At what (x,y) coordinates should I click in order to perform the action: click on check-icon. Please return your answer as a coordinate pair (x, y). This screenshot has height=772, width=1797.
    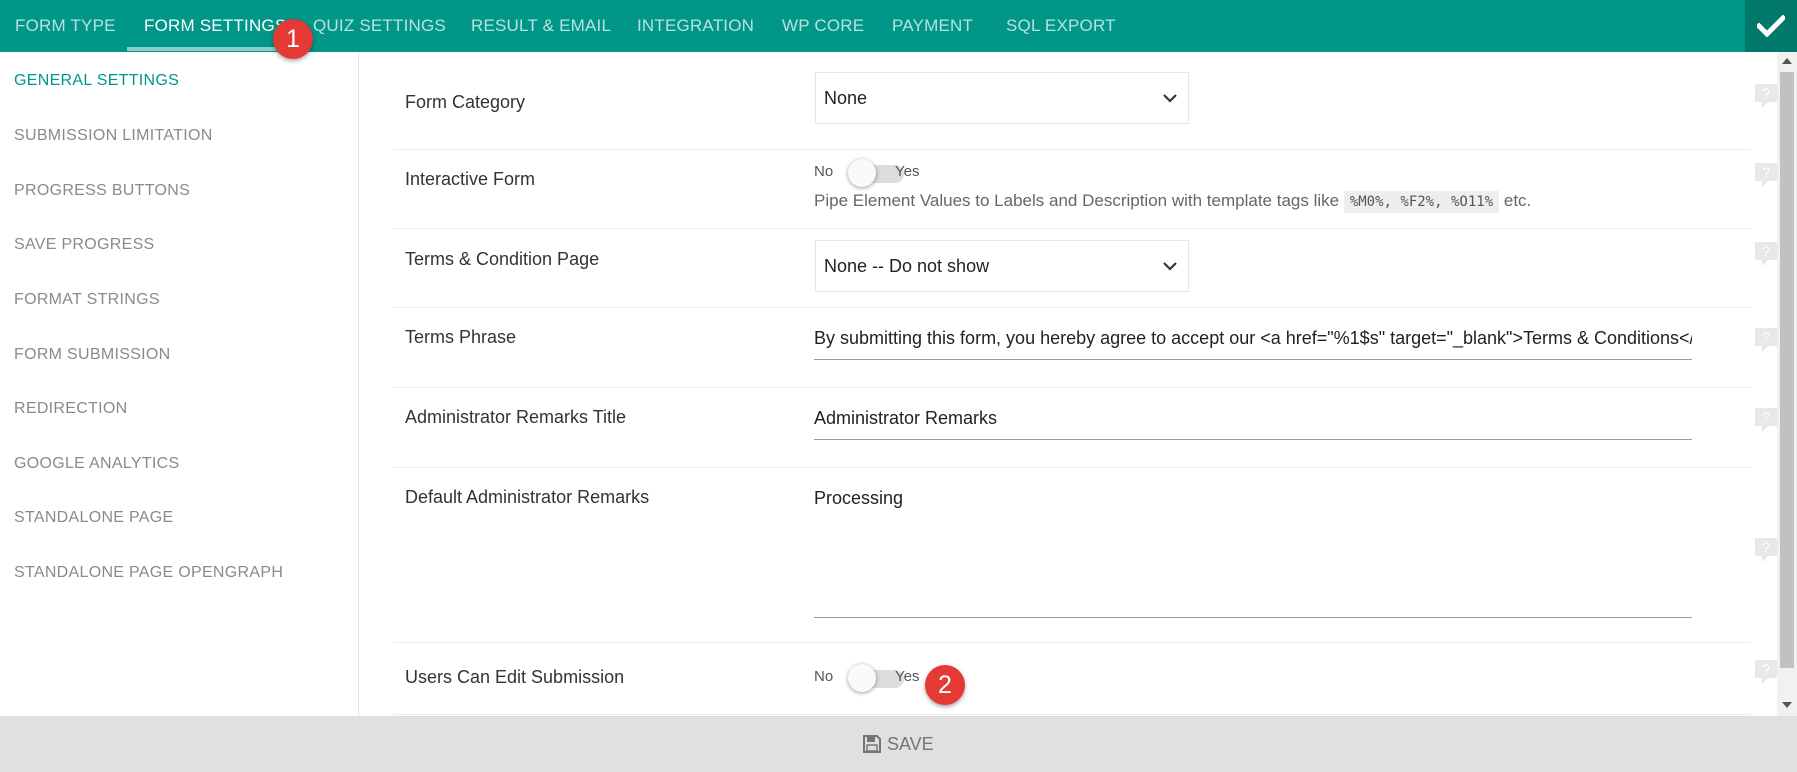
    Looking at the image, I should click on (1771, 26).